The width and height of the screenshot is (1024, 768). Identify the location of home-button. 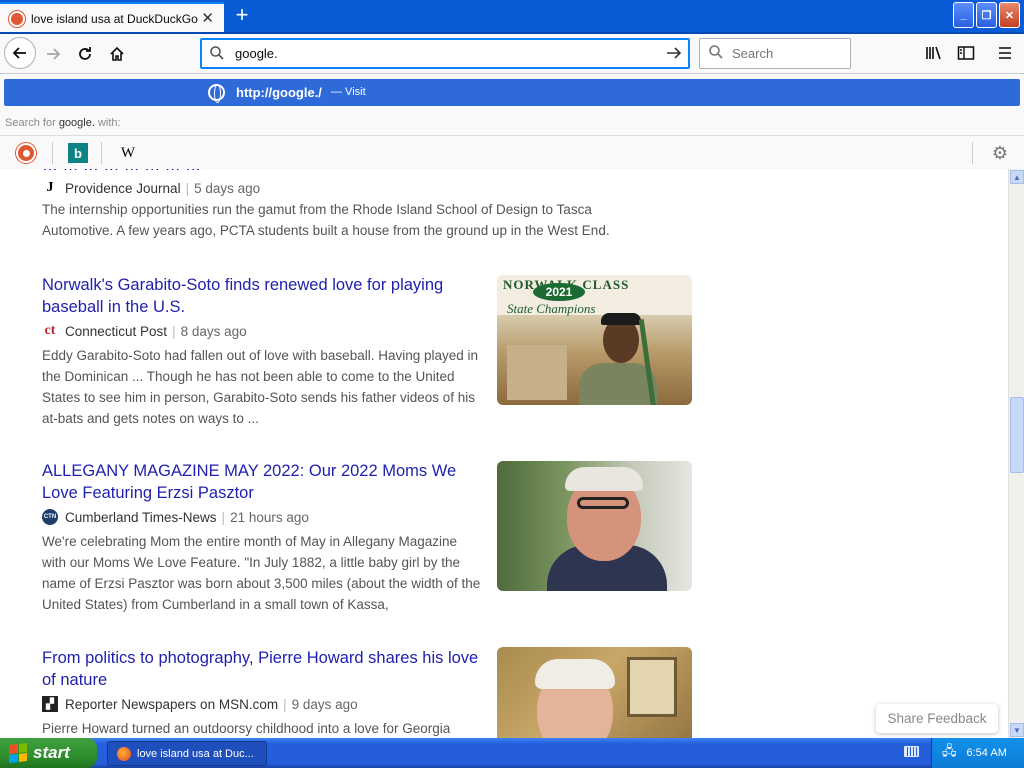
(117, 54).